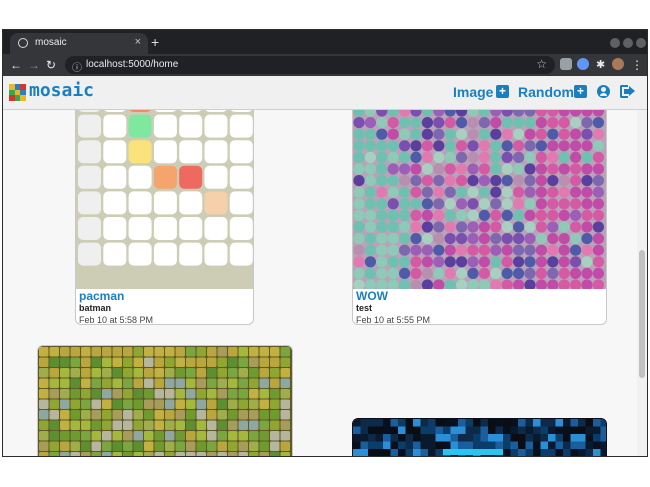 Image resolution: width=650 pixels, height=487 pixels. What do you see at coordinates (116, 296) in the screenshot?
I see `card-title: pacman` at bounding box center [116, 296].